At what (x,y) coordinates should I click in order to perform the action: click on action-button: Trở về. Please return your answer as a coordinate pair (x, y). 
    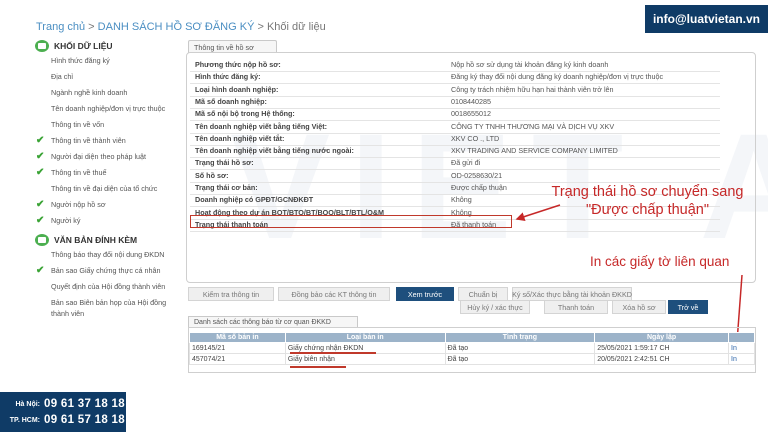
    Looking at the image, I should click on (688, 307).